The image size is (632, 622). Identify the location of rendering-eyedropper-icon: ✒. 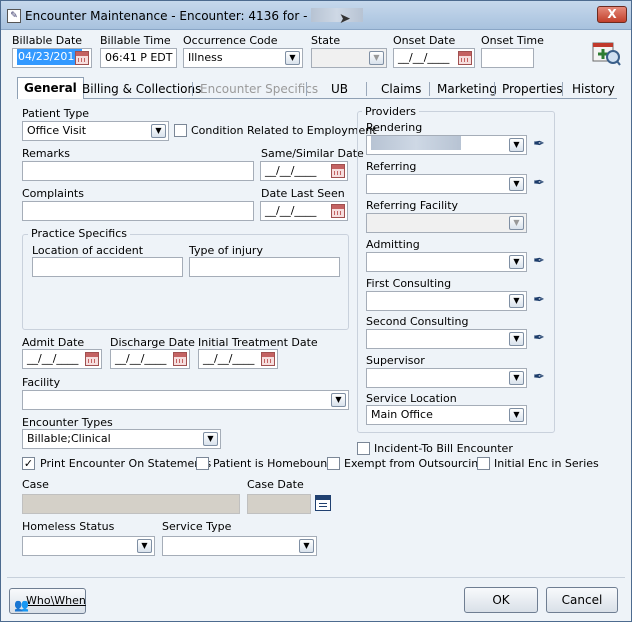
(539, 144).